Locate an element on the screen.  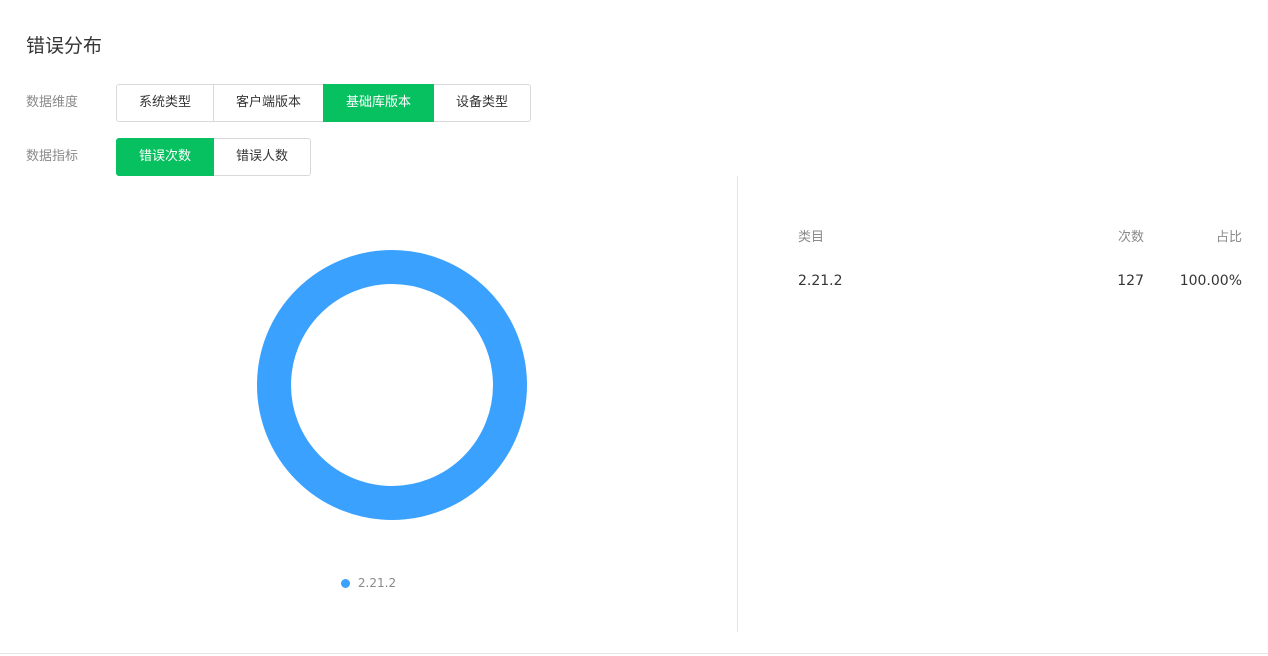
header-ratio: 占比 is located at coordinates (1228, 237).